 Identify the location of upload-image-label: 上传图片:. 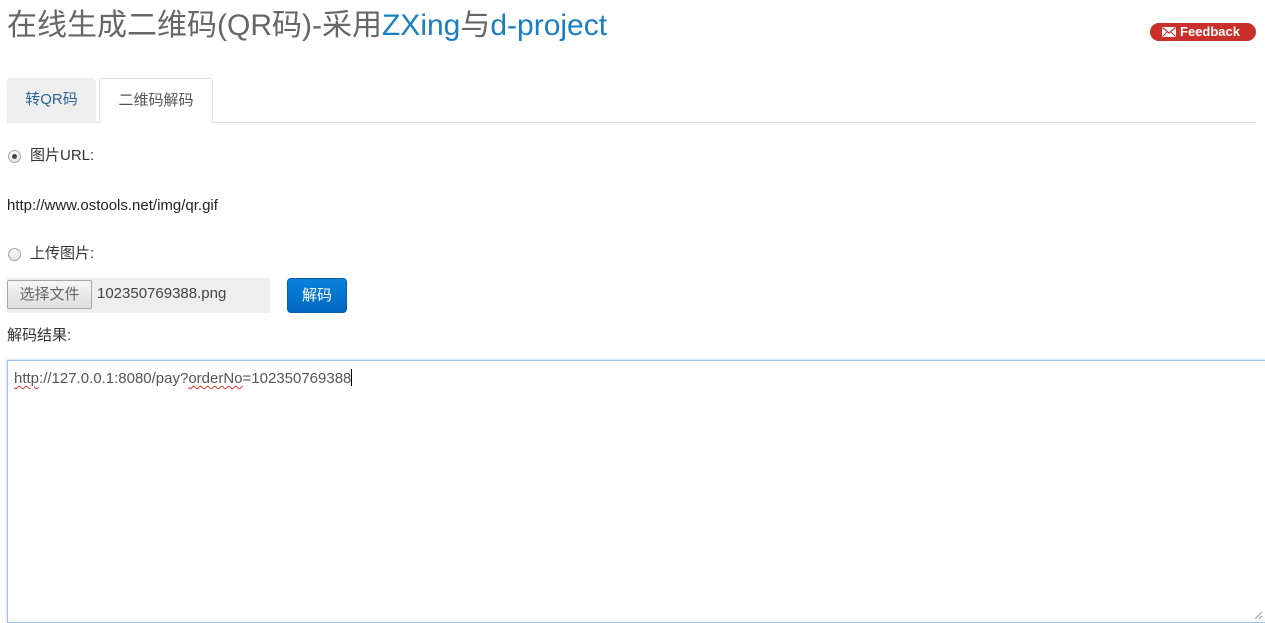
(62, 253).